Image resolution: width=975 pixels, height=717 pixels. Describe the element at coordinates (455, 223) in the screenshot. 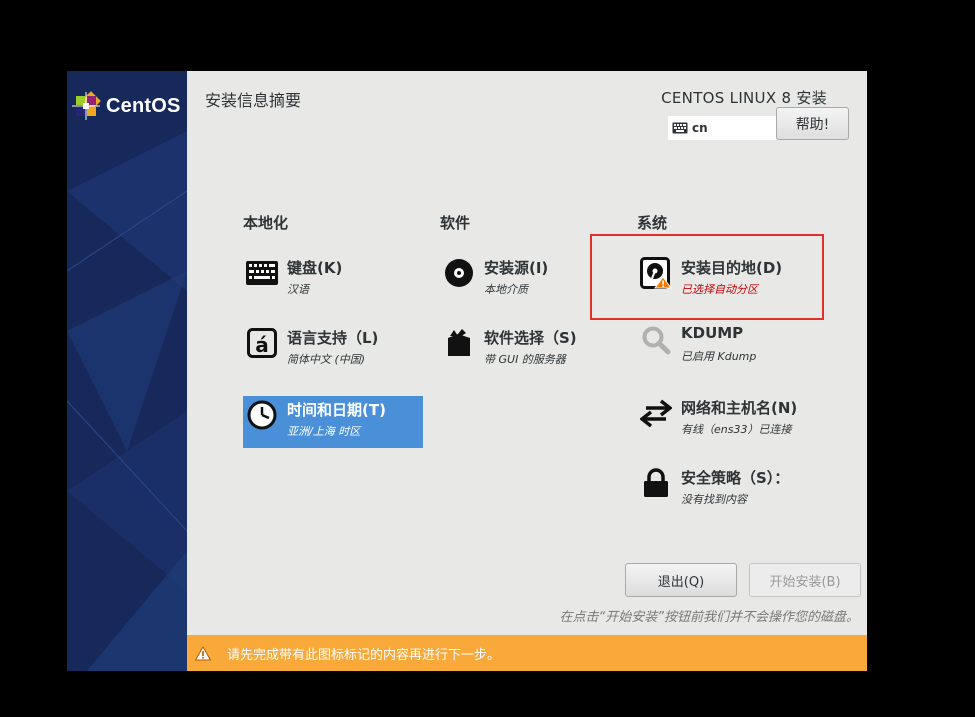

I see `category-software: 软件` at that location.